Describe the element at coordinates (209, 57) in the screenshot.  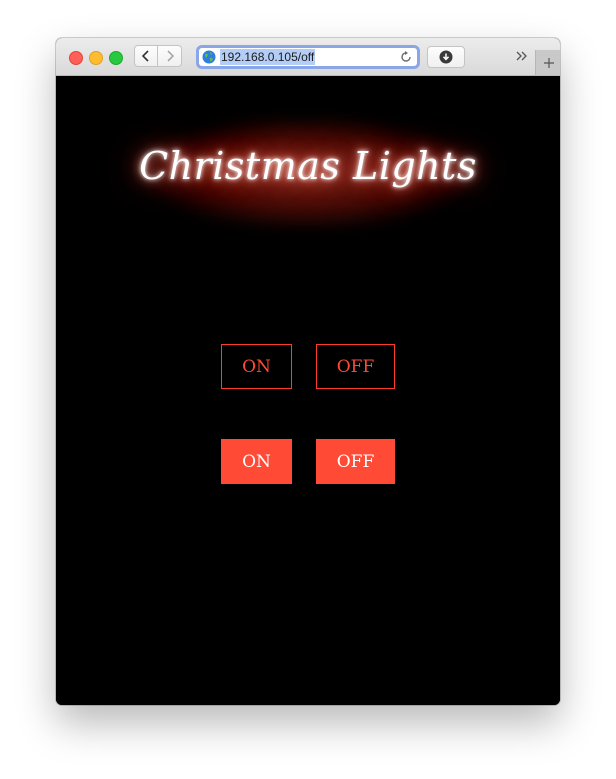
I see `globe-icon` at that location.